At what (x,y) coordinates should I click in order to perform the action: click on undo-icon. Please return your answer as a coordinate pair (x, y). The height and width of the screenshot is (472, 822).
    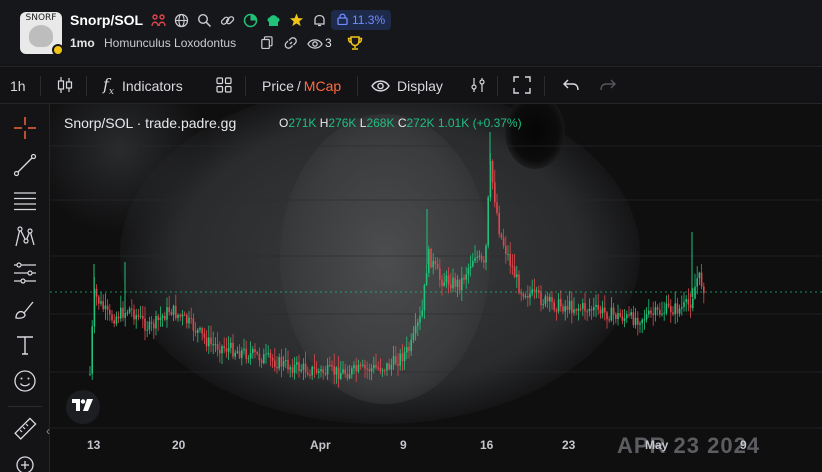
    Looking at the image, I should click on (571, 86).